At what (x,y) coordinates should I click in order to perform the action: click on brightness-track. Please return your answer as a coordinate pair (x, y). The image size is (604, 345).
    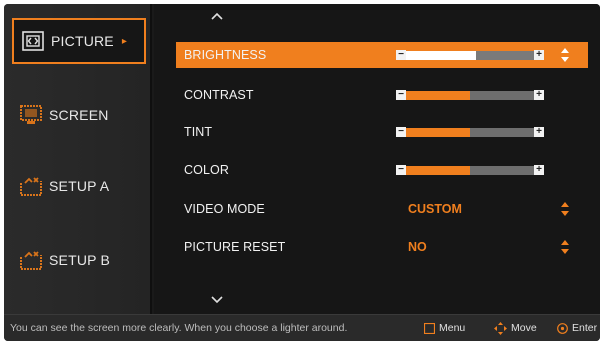
    Looking at the image, I should click on (470, 55).